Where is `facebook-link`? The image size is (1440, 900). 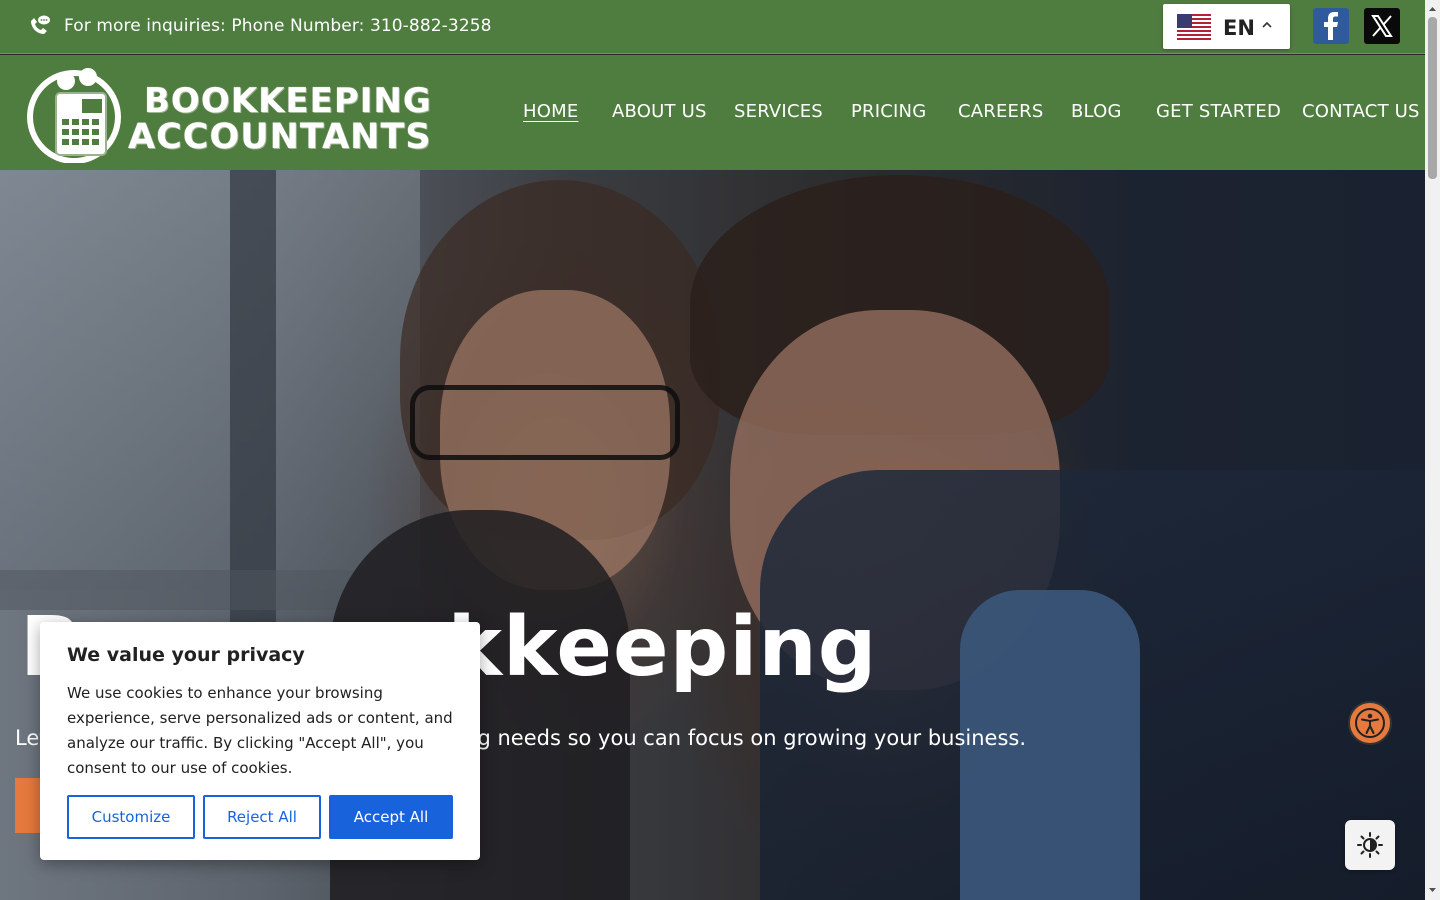
facebook-link is located at coordinates (1331, 26).